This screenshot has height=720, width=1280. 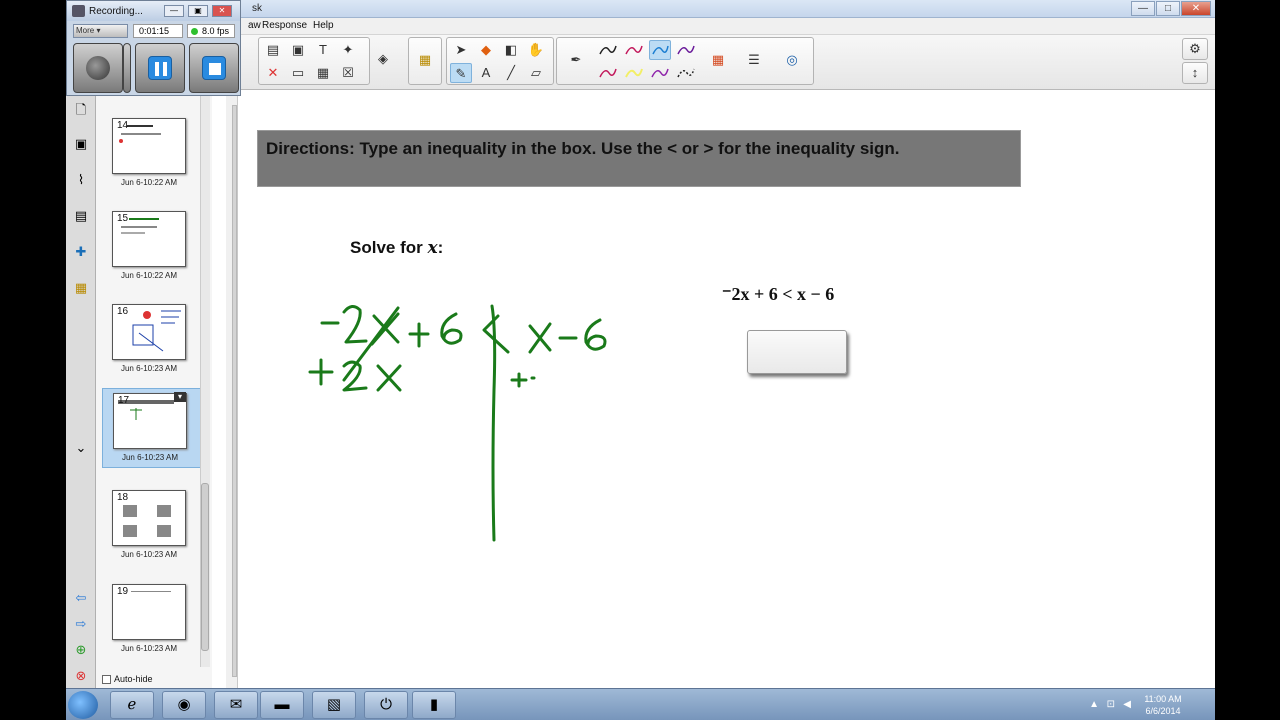 I want to click on reveal-icon: ▦, so click(x=425, y=60).